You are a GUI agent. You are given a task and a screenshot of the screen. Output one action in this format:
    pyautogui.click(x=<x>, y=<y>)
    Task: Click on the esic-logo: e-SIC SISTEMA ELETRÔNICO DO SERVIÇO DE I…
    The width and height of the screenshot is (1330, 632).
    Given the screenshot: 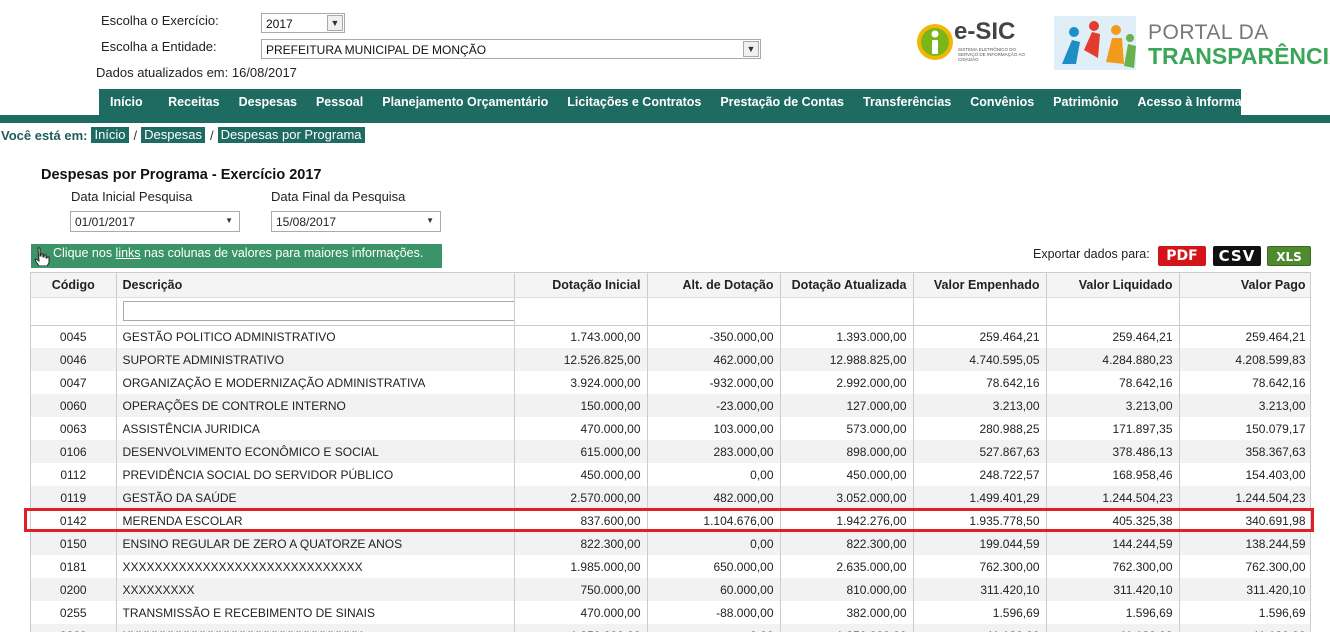 What is the action you would take?
    pyautogui.click(x=974, y=41)
    